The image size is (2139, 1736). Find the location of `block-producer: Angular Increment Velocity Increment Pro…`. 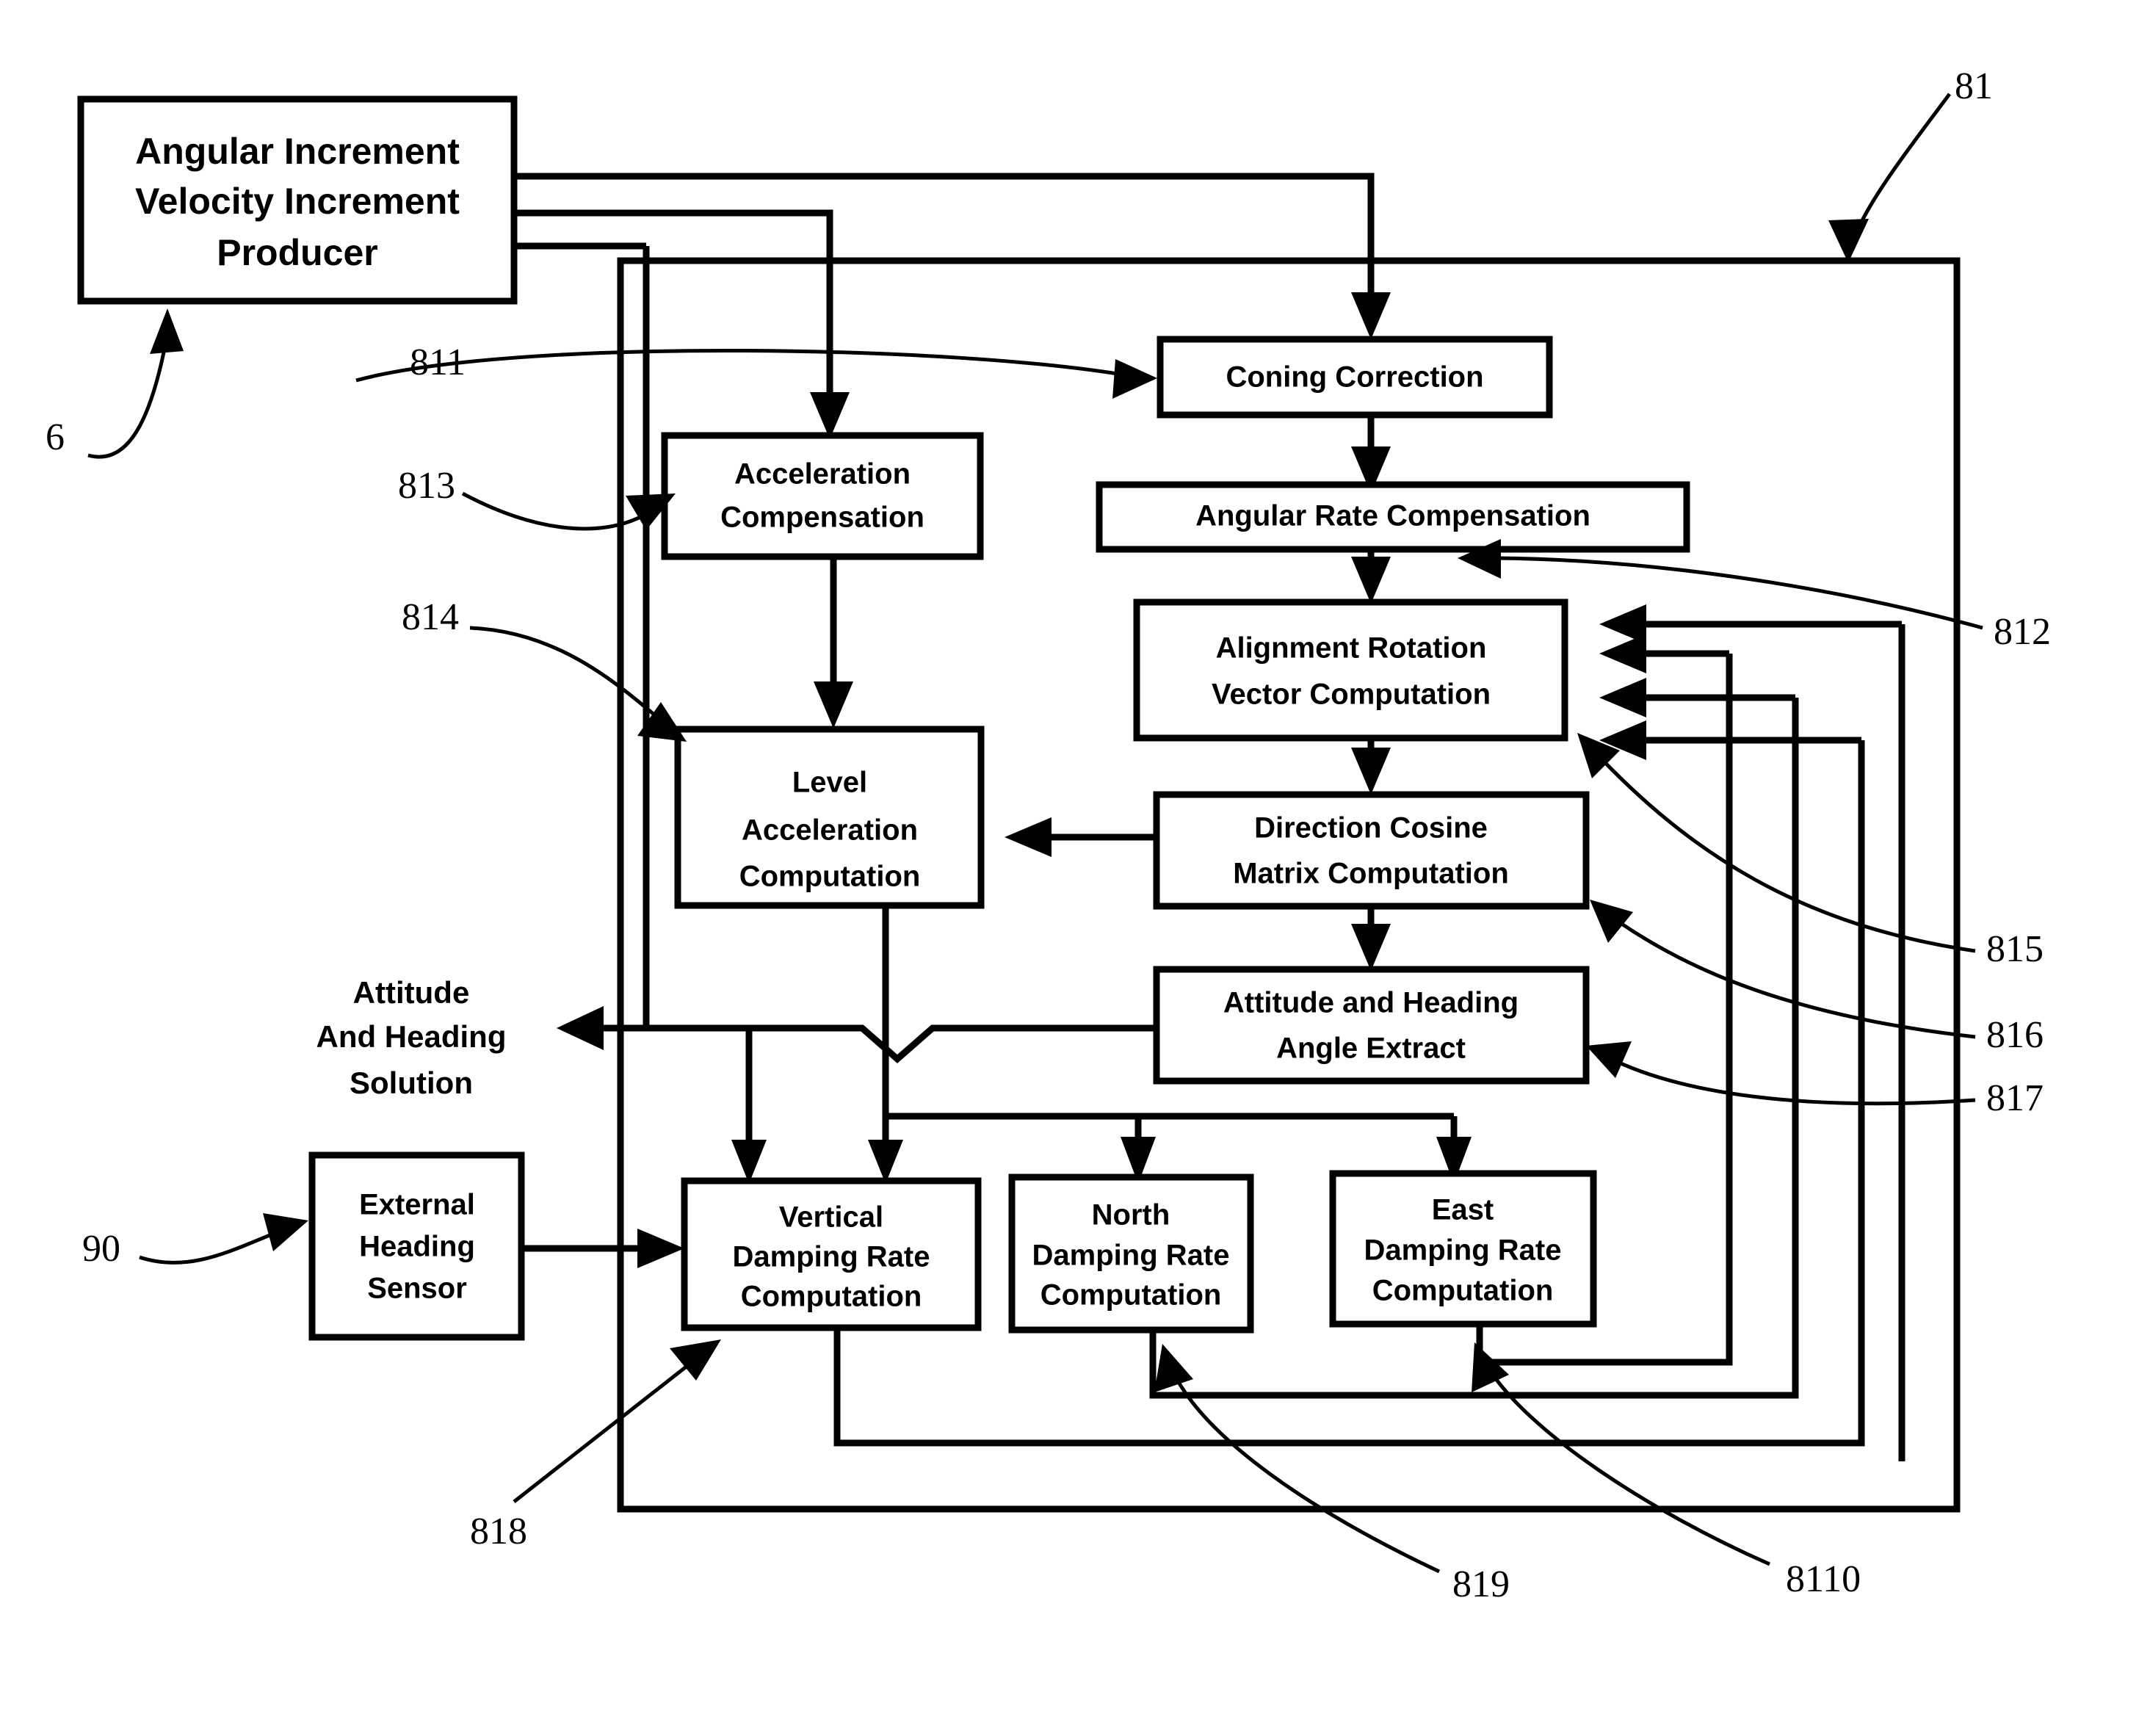

block-producer: Angular Increment Velocity Increment Pro… is located at coordinates (297, 200).